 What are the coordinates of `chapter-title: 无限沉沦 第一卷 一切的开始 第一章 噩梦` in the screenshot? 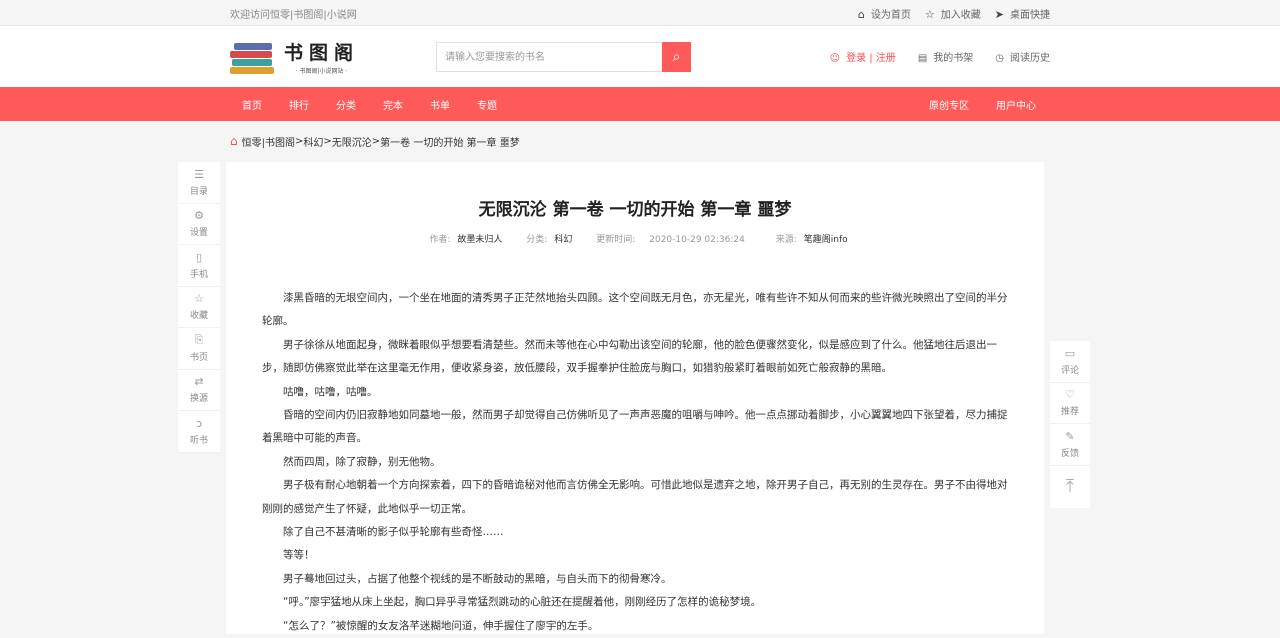 It's located at (635, 210).